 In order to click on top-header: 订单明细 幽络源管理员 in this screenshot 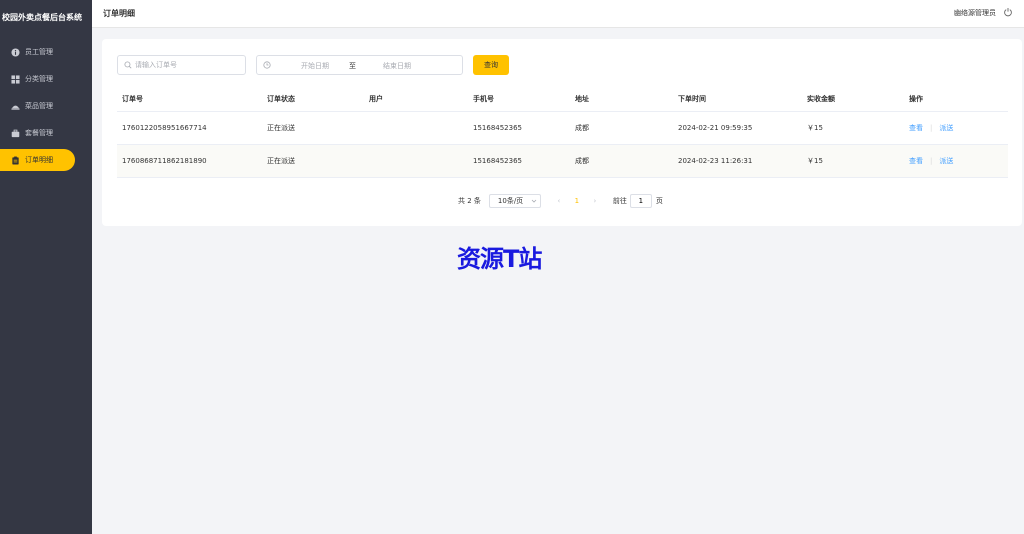, I will do `click(558, 14)`.